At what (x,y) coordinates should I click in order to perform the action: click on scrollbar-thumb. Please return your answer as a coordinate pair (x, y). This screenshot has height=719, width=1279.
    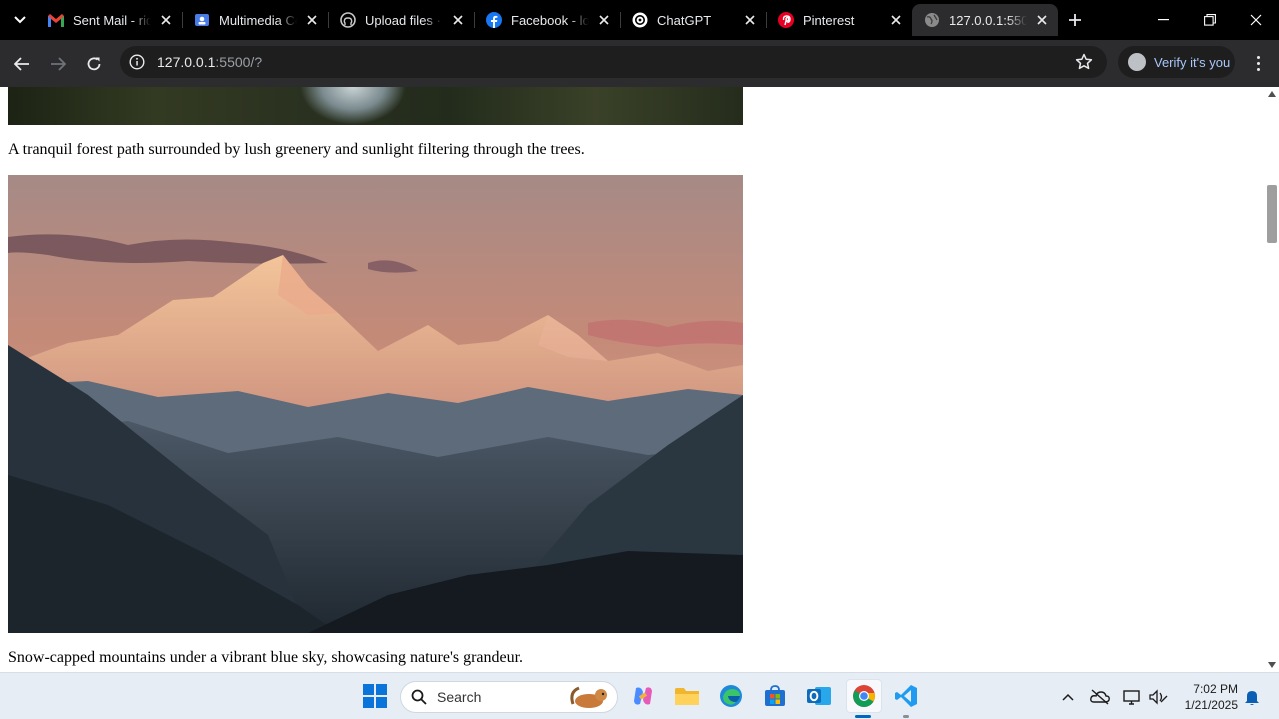
    Looking at the image, I should click on (1272, 214).